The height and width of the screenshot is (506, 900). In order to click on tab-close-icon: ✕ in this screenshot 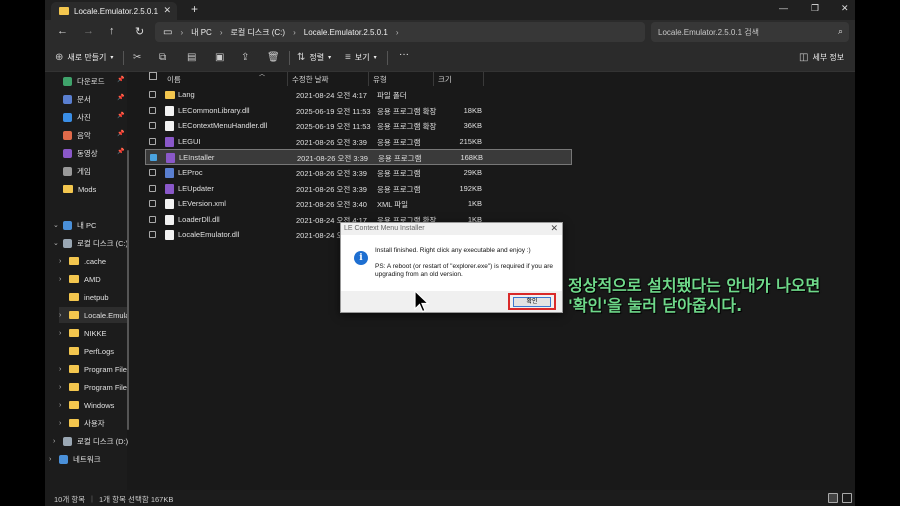, I will do `click(167, 10)`.